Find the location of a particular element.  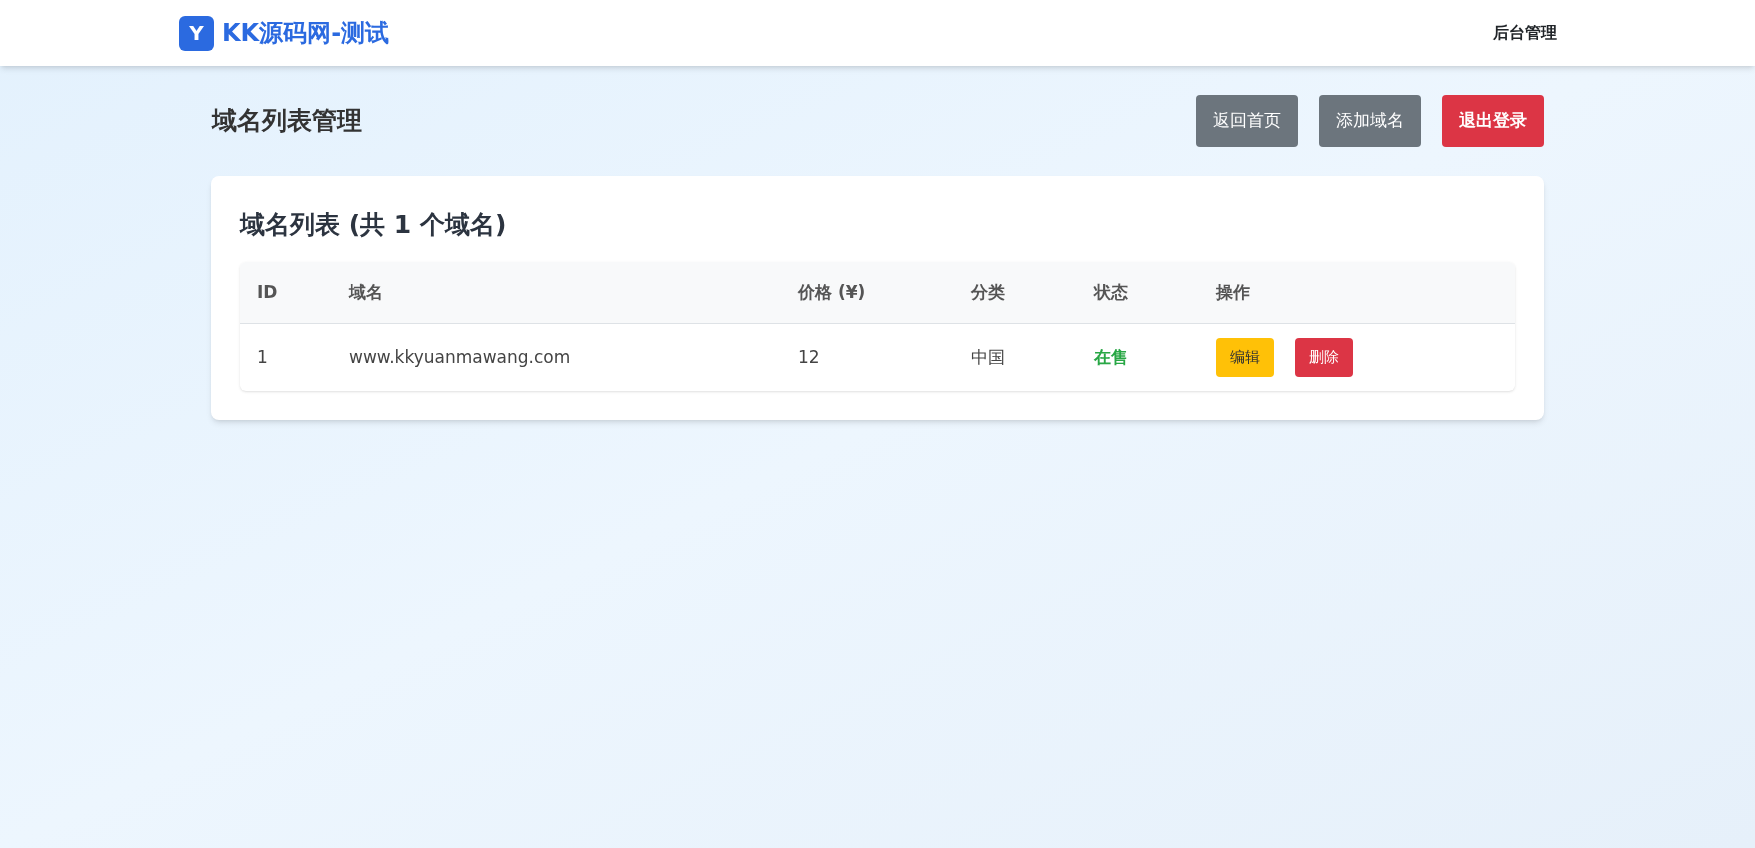

column-header: 价格 (¥) is located at coordinates (867, 292).